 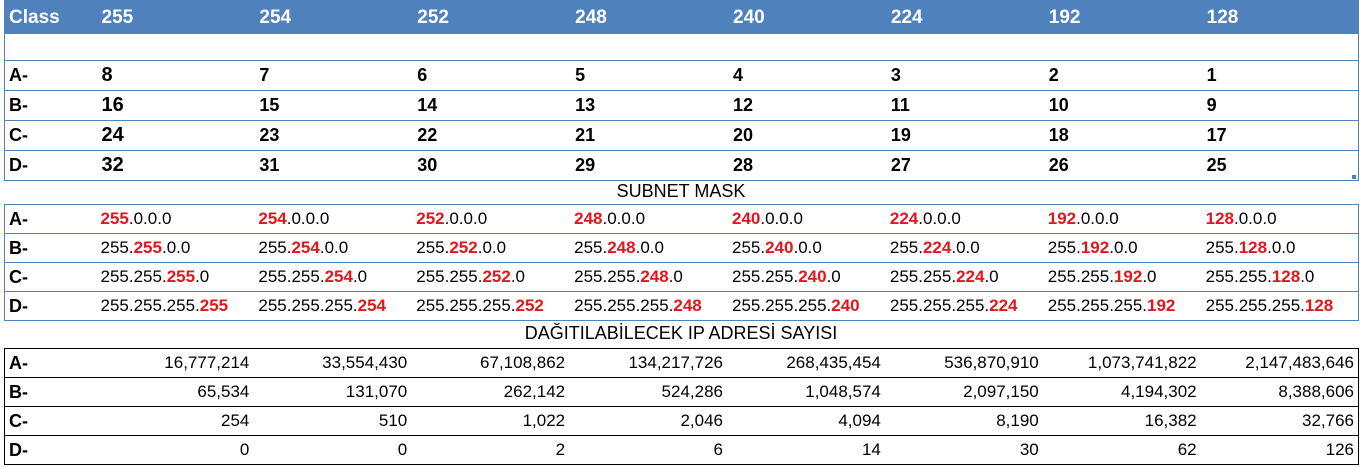 I want to click on ip-count-cell: 1,048,574, so click(x=806, y=392).